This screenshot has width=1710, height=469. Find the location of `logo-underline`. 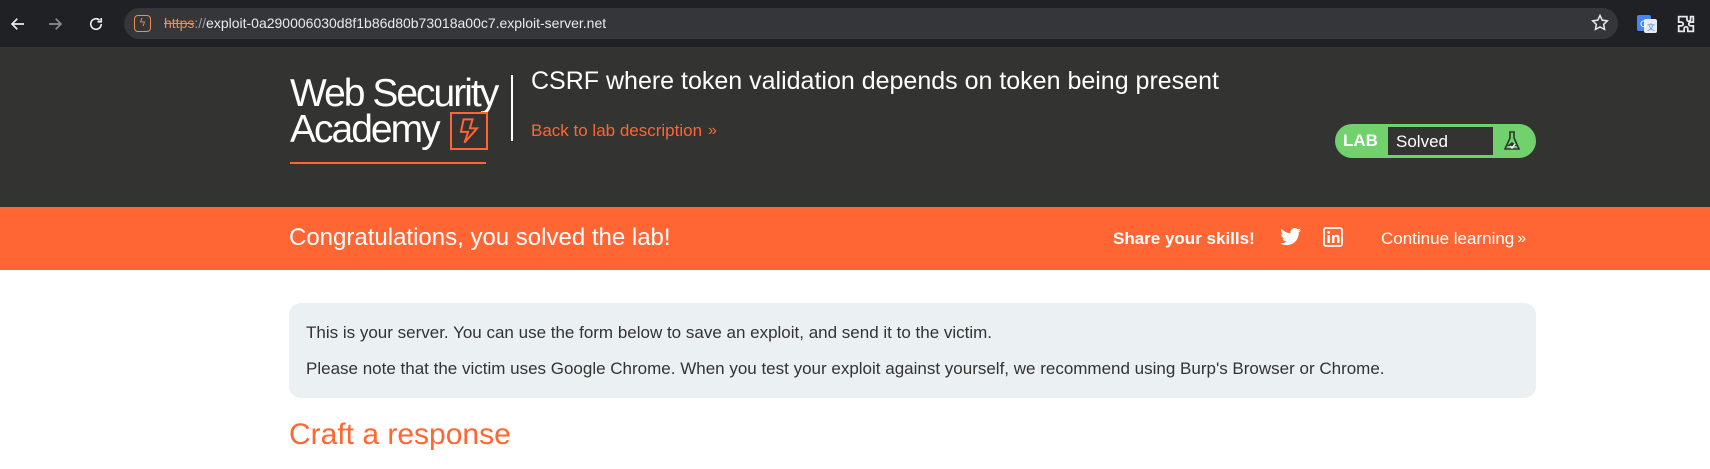

logo-underline is located at coordinates (388, 163).